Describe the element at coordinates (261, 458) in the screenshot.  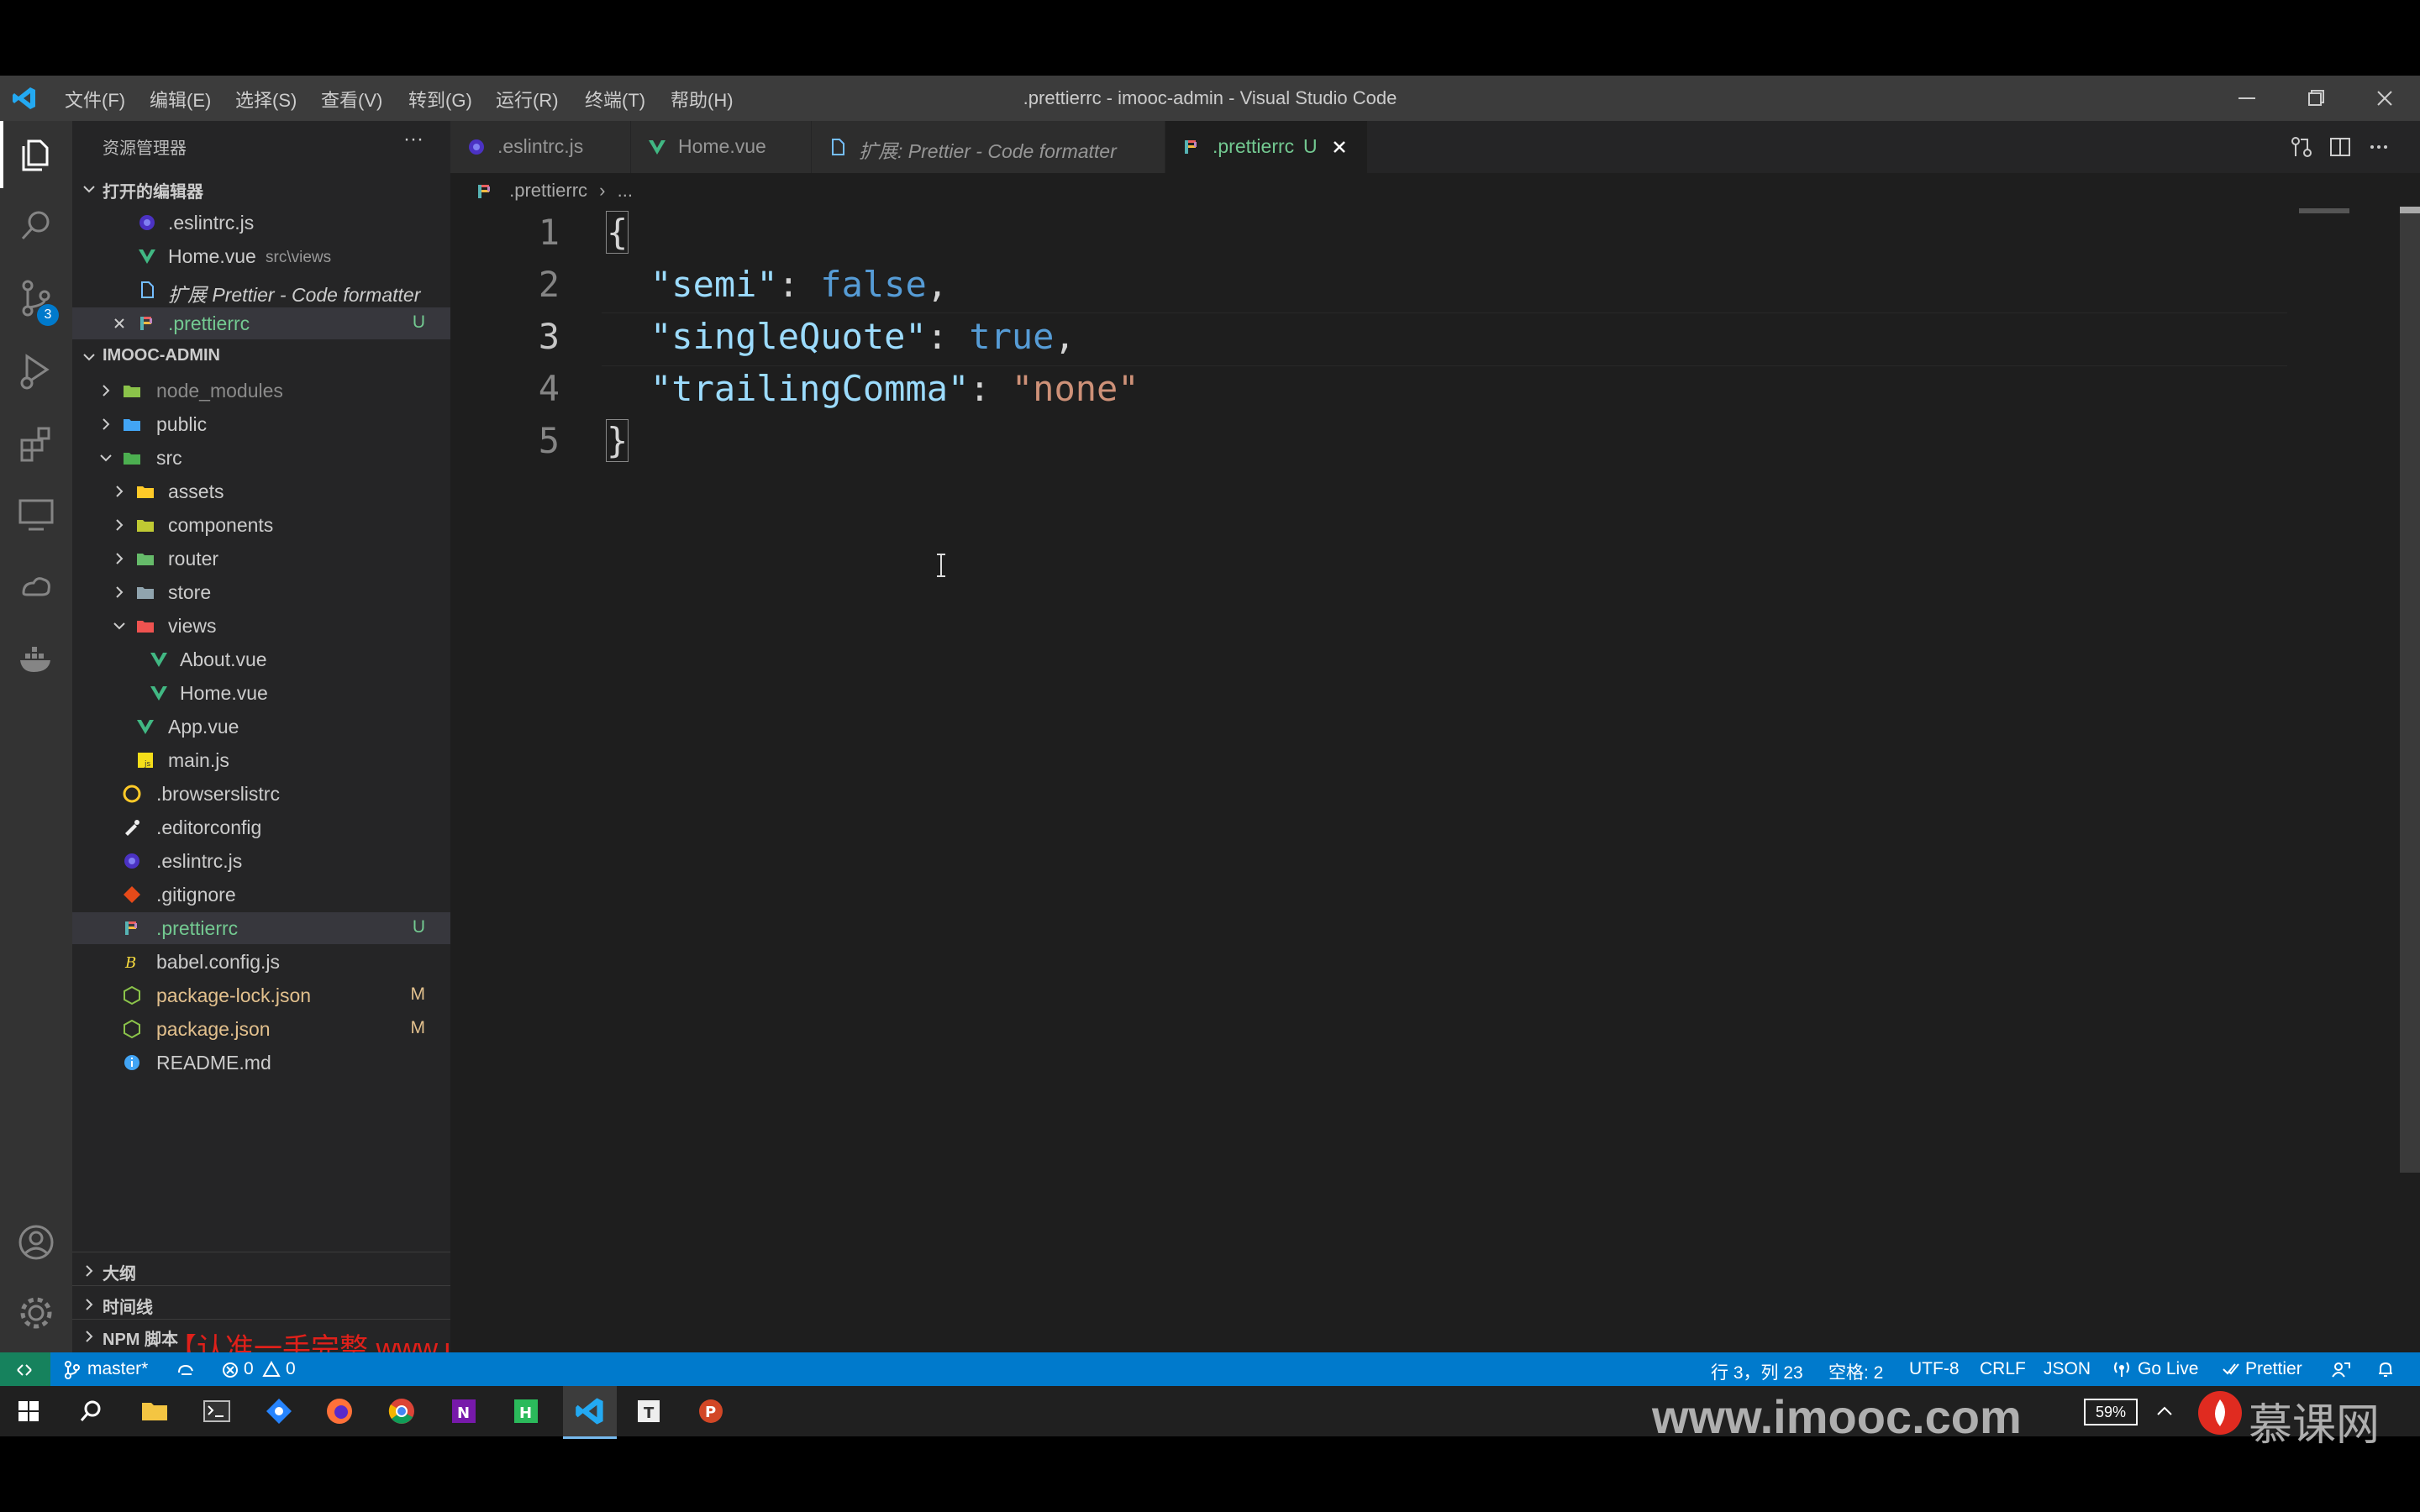
I see `tree-item-src: src` at that location.